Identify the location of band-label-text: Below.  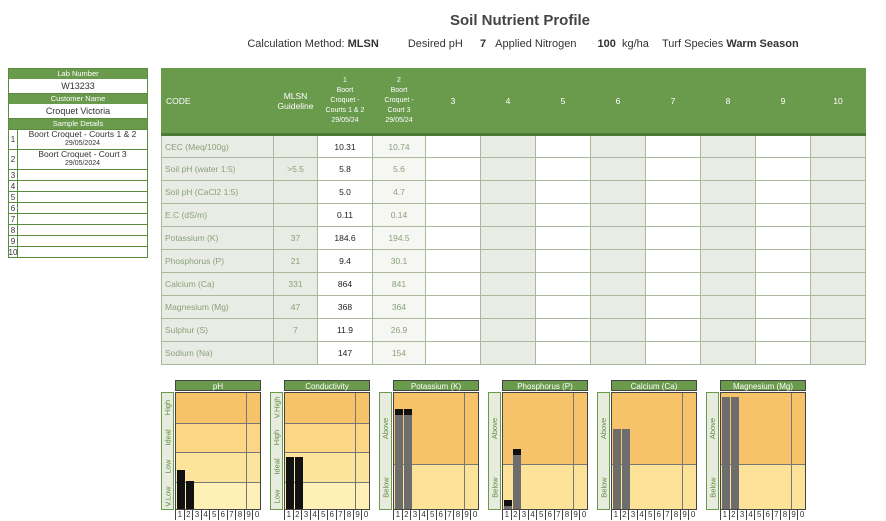
(713, 487).